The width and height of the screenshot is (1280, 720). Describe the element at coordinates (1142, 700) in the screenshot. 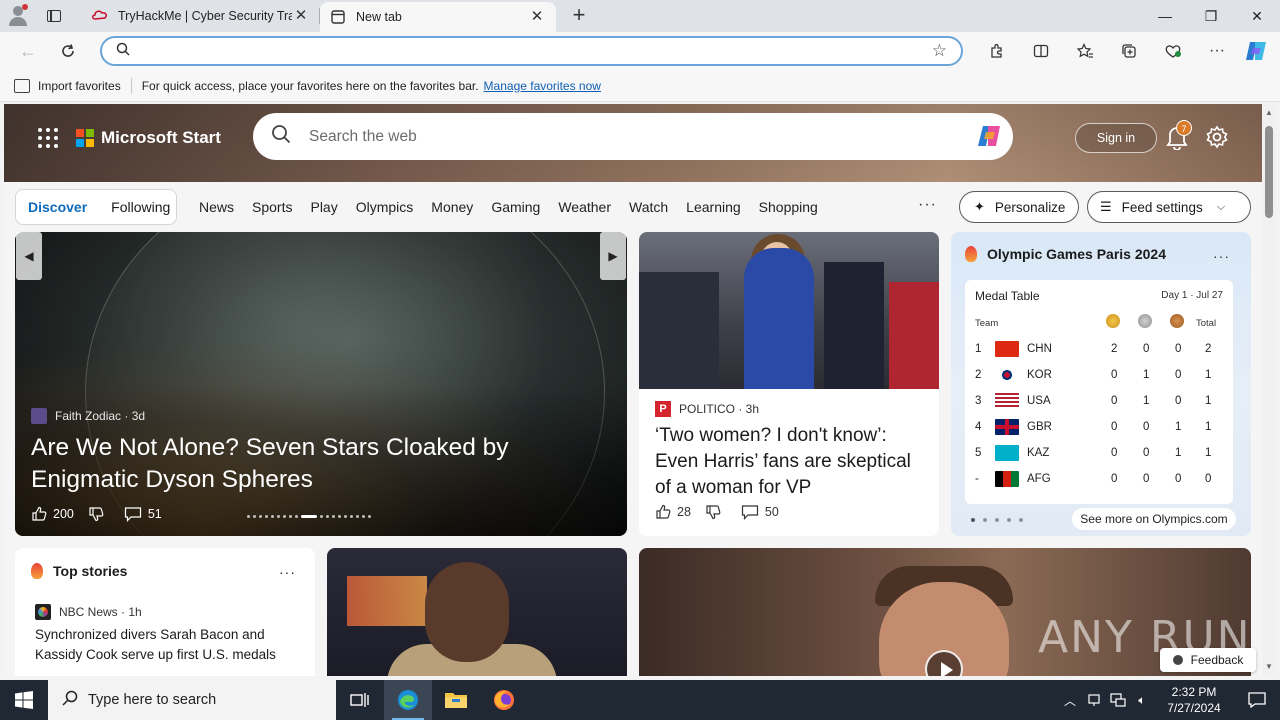

I see `volume-icon: 🔈︎` at that location.